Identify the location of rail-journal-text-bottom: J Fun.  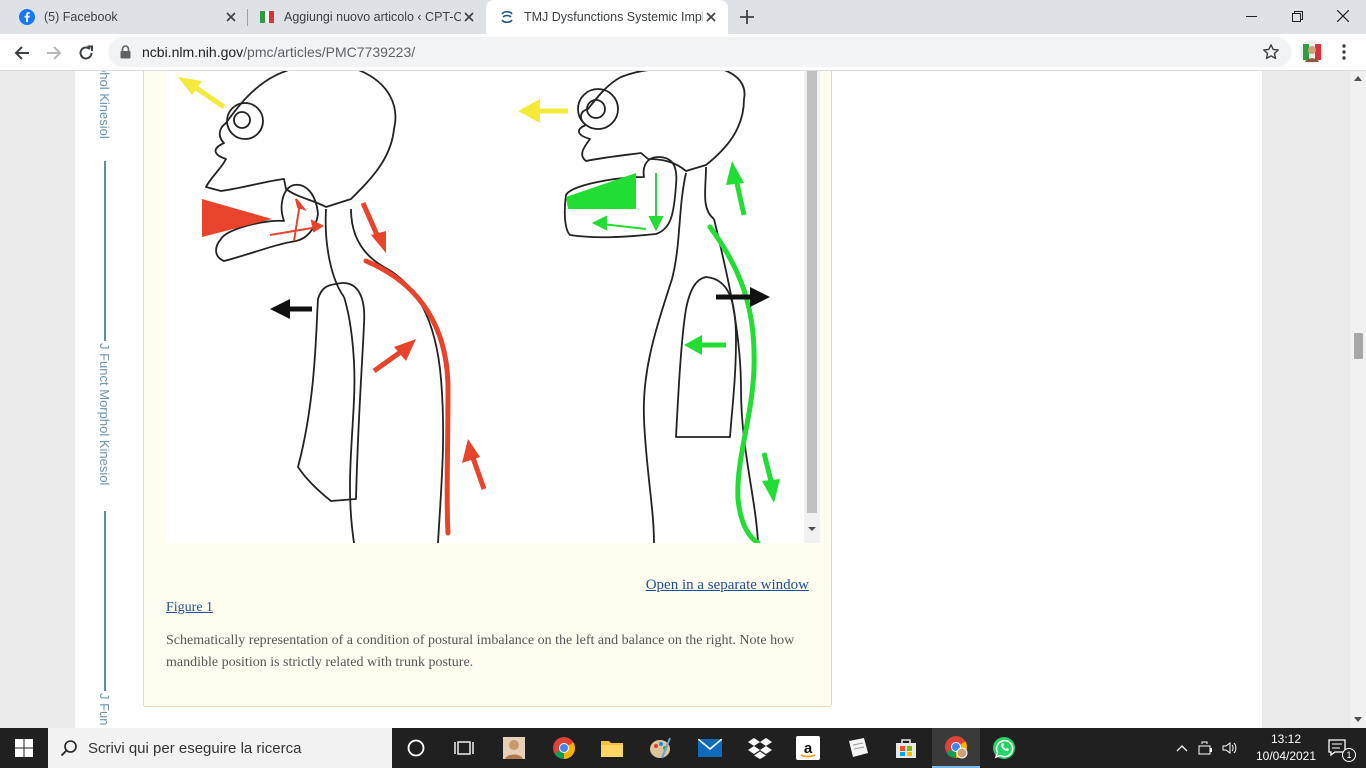
(104, 709).